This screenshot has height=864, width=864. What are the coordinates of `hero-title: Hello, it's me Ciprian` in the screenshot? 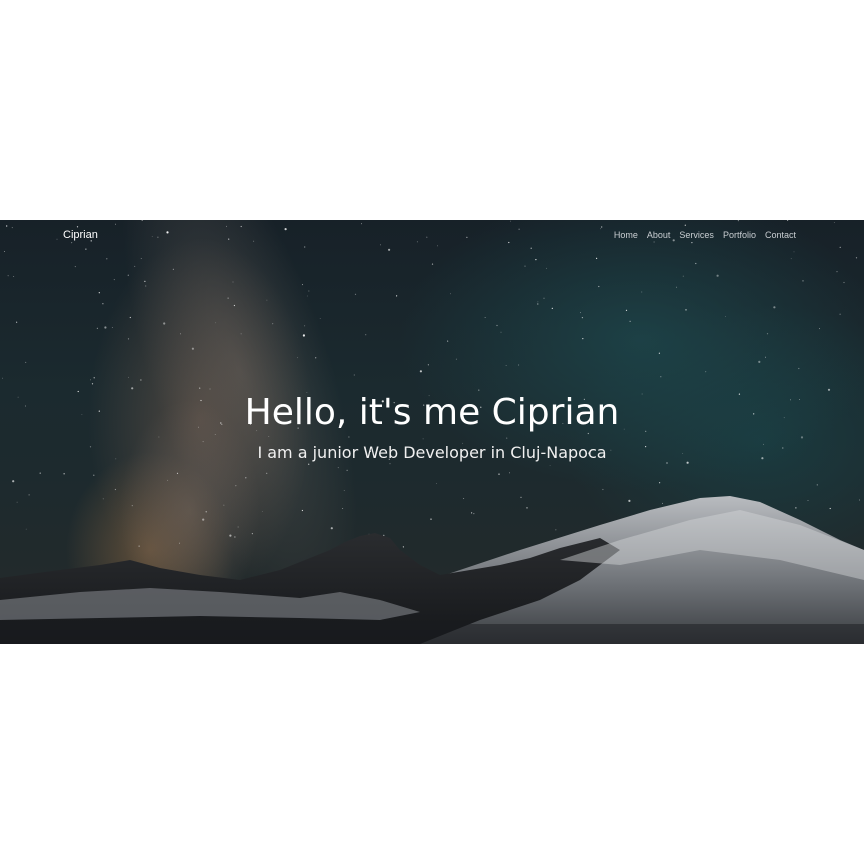 It's located at (432, 412).